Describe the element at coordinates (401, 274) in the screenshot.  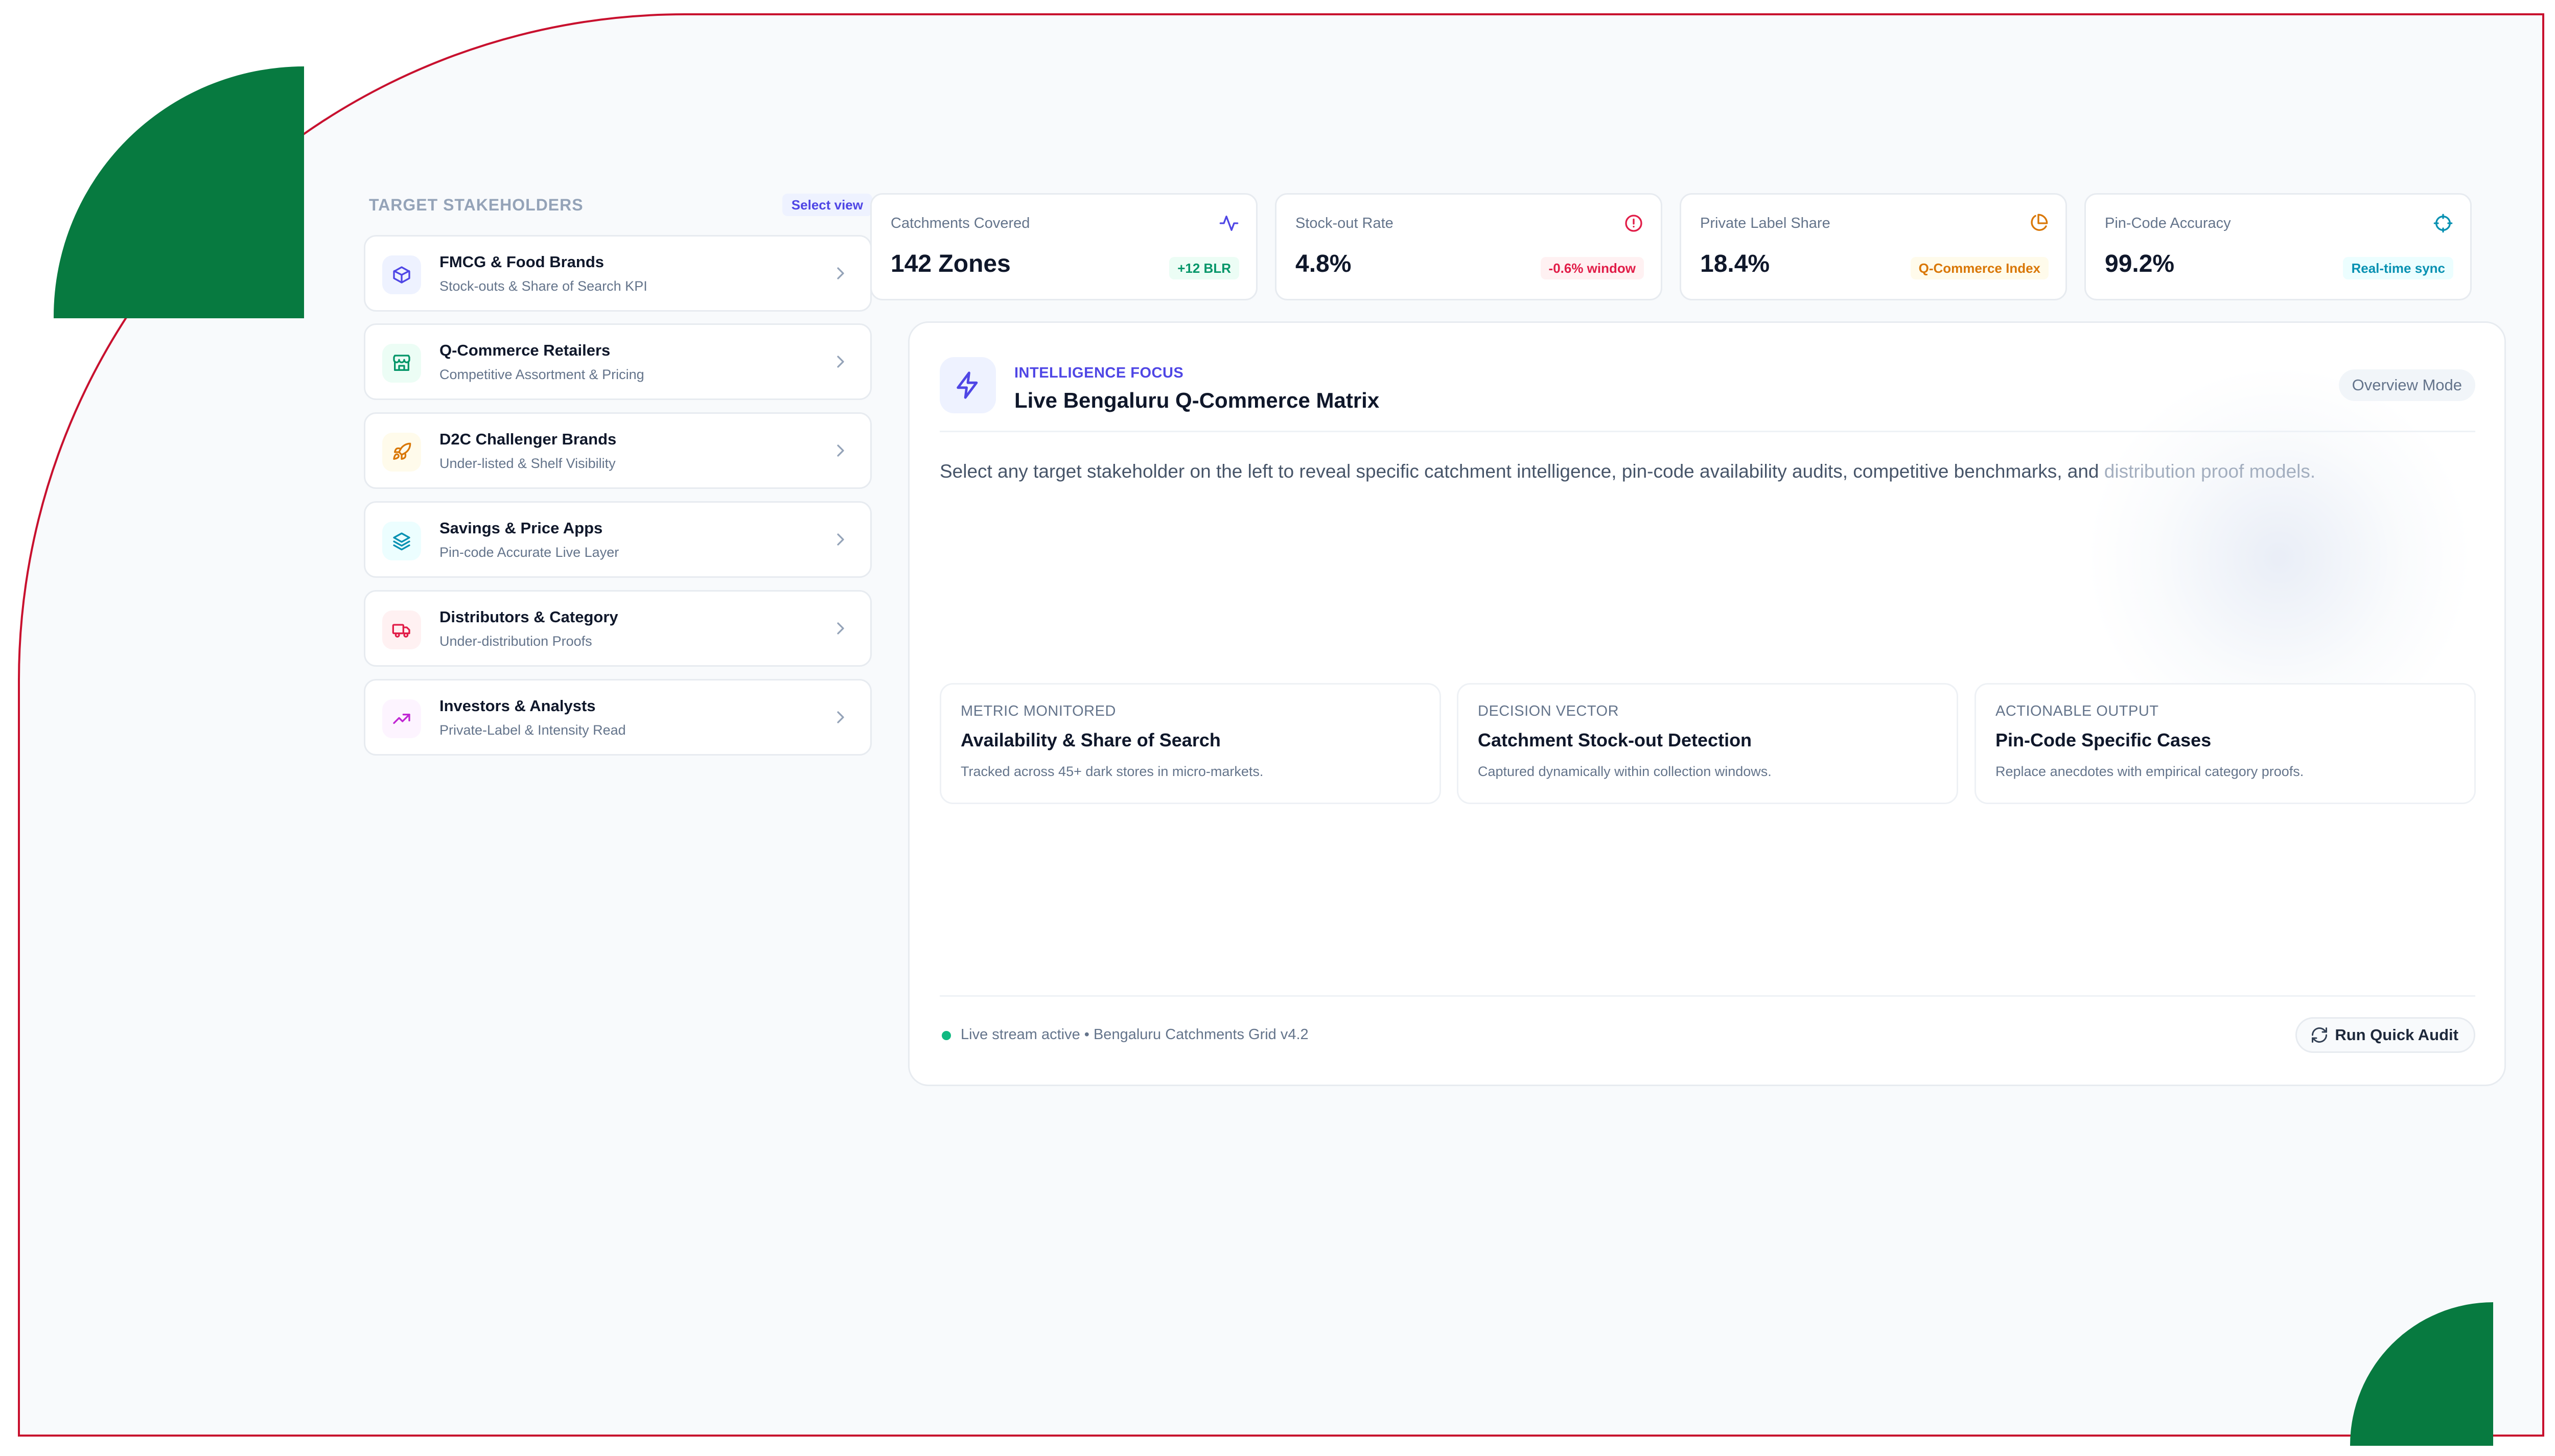
I see `box-icon` at that location.